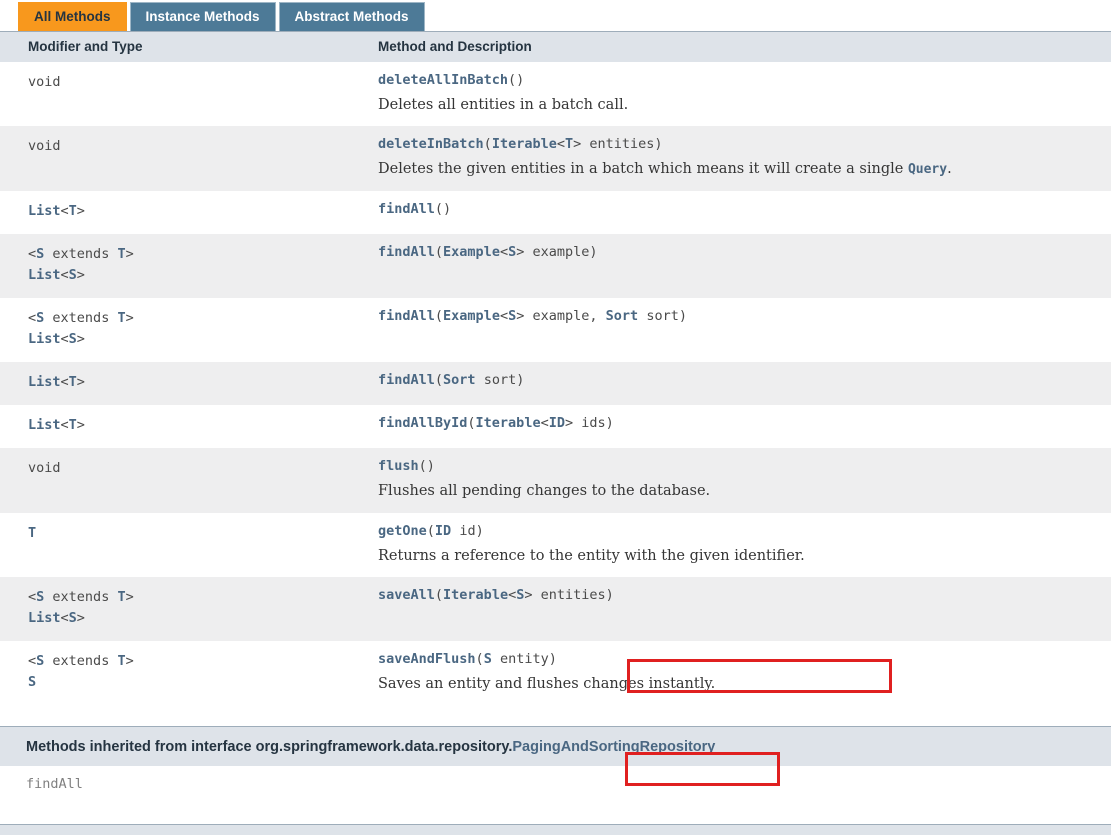 The width and height of the screenshot is (1111, 835). What do you see at coordinates (740, 595) in the screenshot?
I see `method-signature: saveAll(Iterable<S> entities)` at bounding box center [740, 595].